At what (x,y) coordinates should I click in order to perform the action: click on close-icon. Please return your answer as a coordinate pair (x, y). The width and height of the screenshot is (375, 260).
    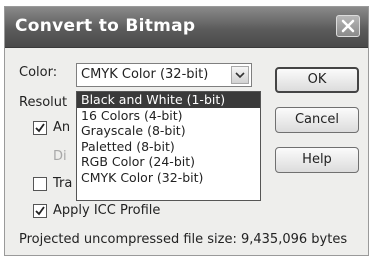
    Looking at the image, I should click on (348, 26).